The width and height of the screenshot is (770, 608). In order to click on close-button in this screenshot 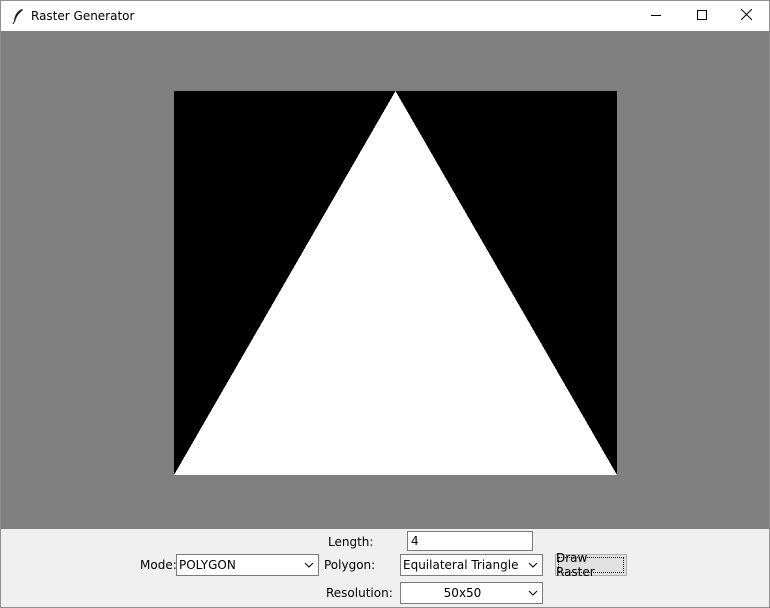, I will do `click(746, 16)`.